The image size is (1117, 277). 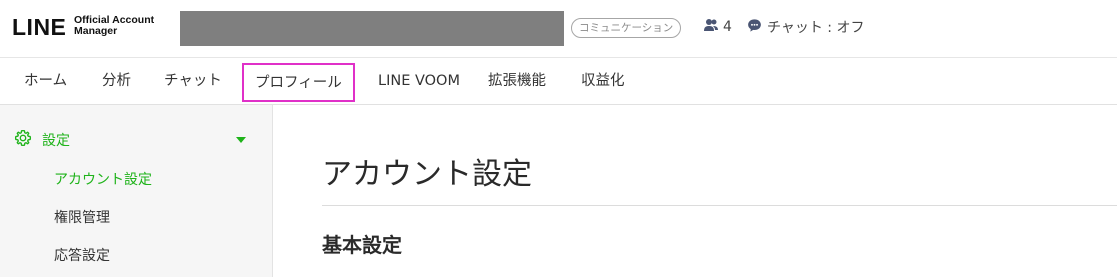 What do you see at coordinates (816, 28) in the screenshot?
I see `chat-status-text: チャット : オフ` at bounding box center [816, 28].